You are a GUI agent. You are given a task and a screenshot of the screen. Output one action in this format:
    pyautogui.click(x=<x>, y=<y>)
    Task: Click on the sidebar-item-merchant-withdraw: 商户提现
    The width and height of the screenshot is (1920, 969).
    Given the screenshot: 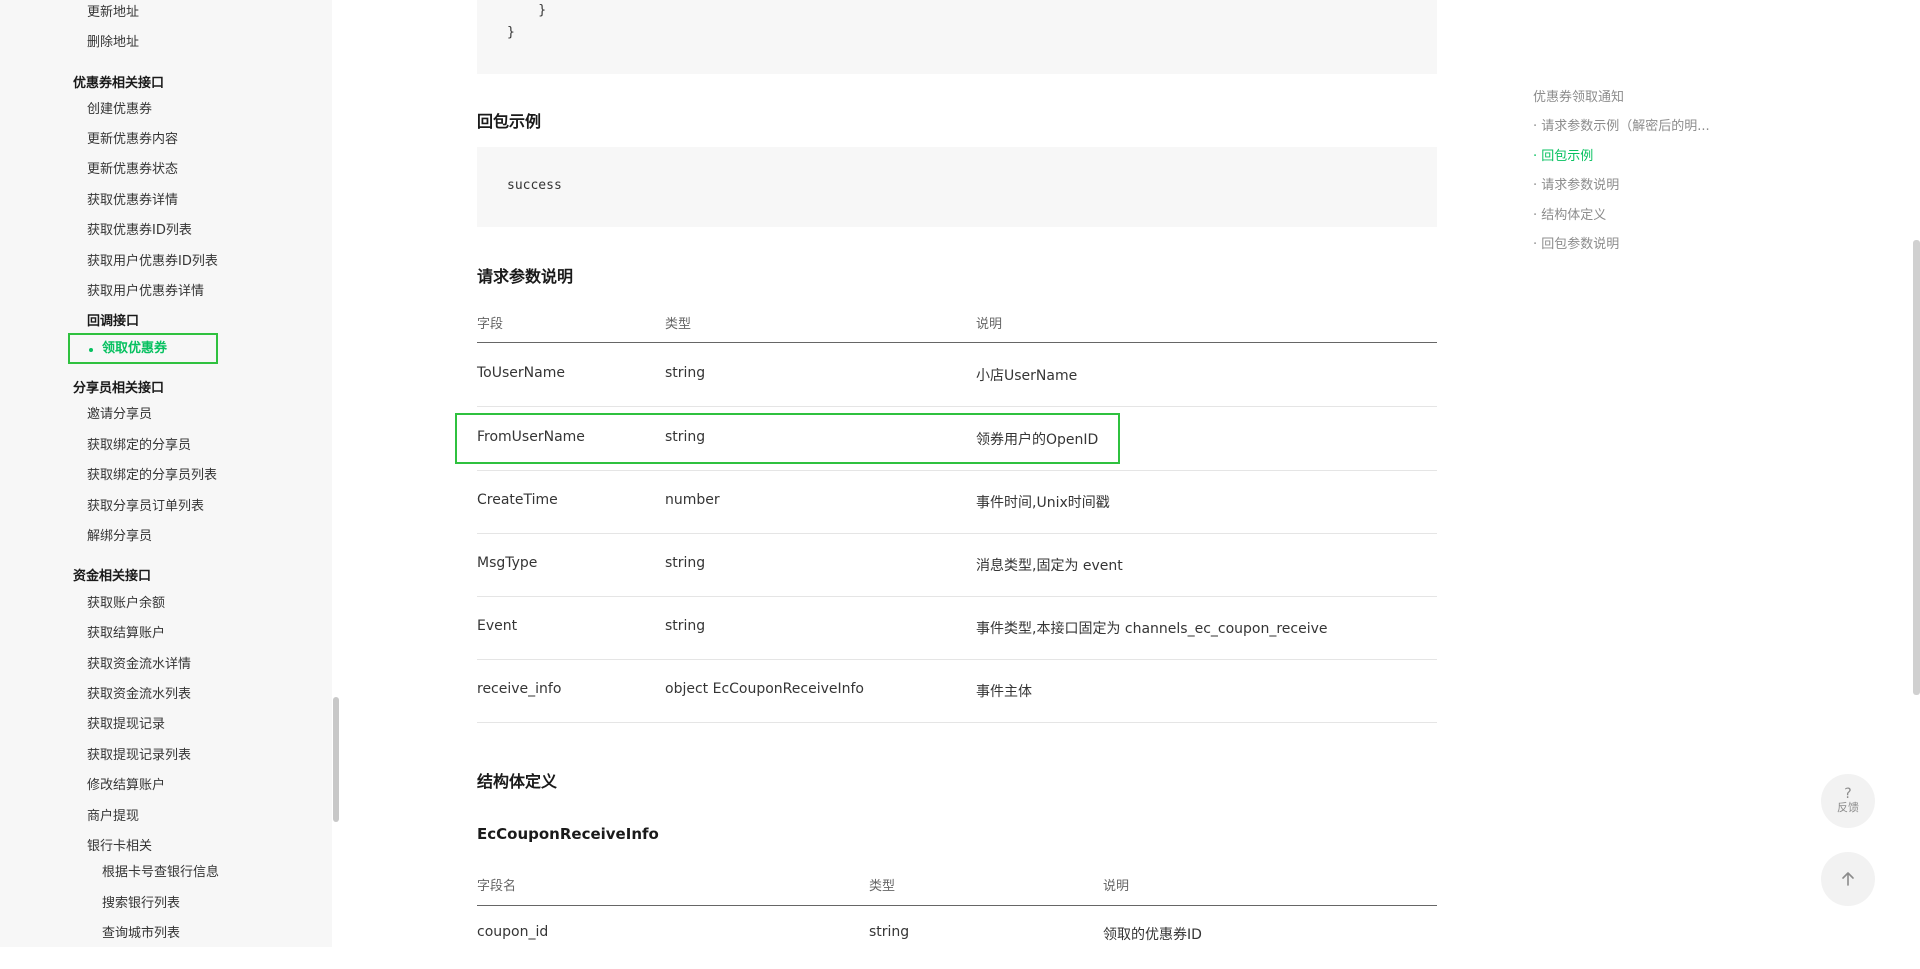 What is the action you would take?
    pyautogui.click(x=113, y=817)
    